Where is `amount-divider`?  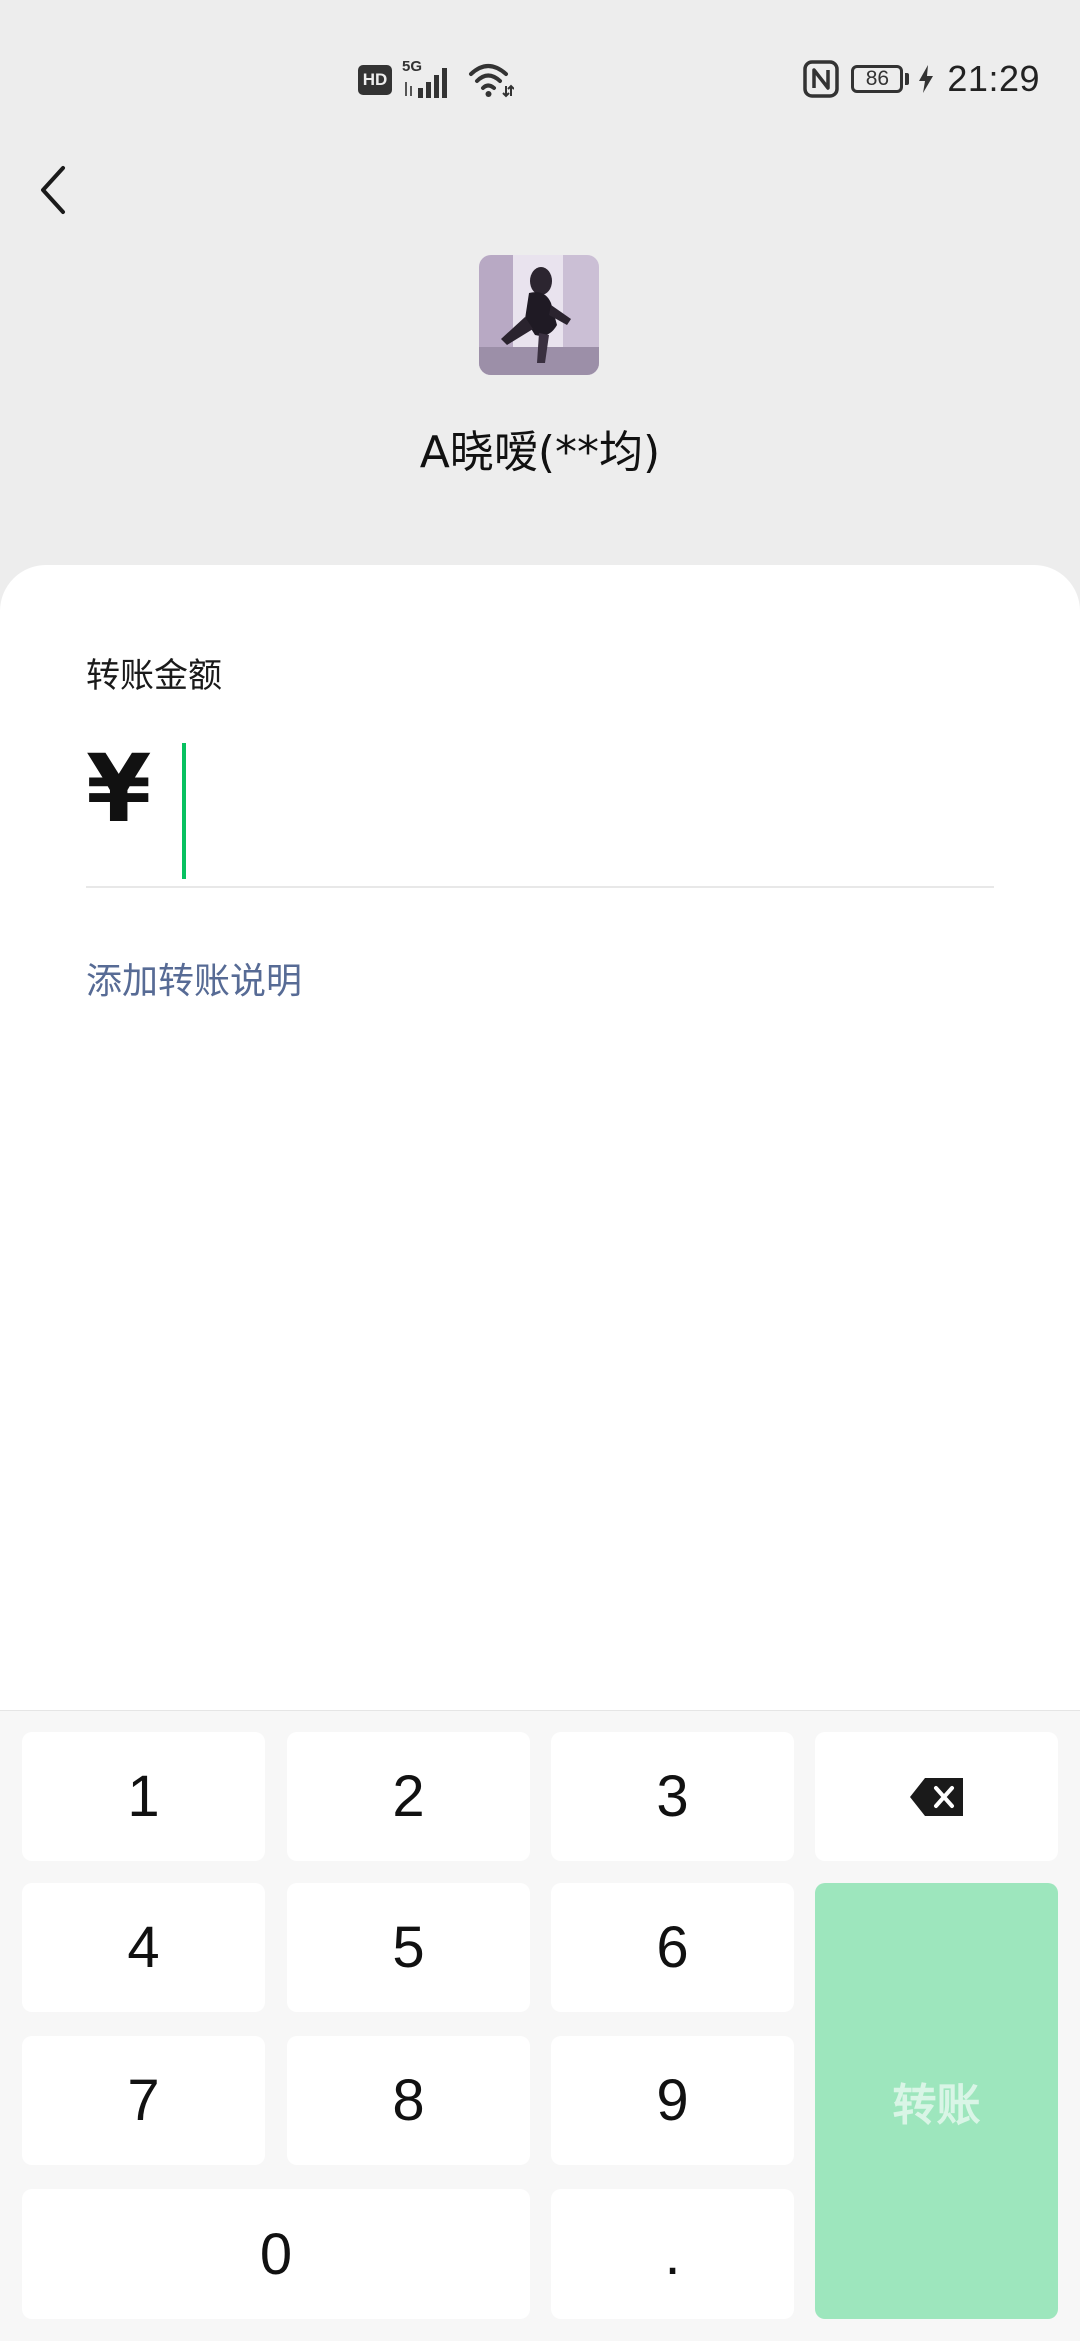 amount-divider is located at coordinates (540, 887).